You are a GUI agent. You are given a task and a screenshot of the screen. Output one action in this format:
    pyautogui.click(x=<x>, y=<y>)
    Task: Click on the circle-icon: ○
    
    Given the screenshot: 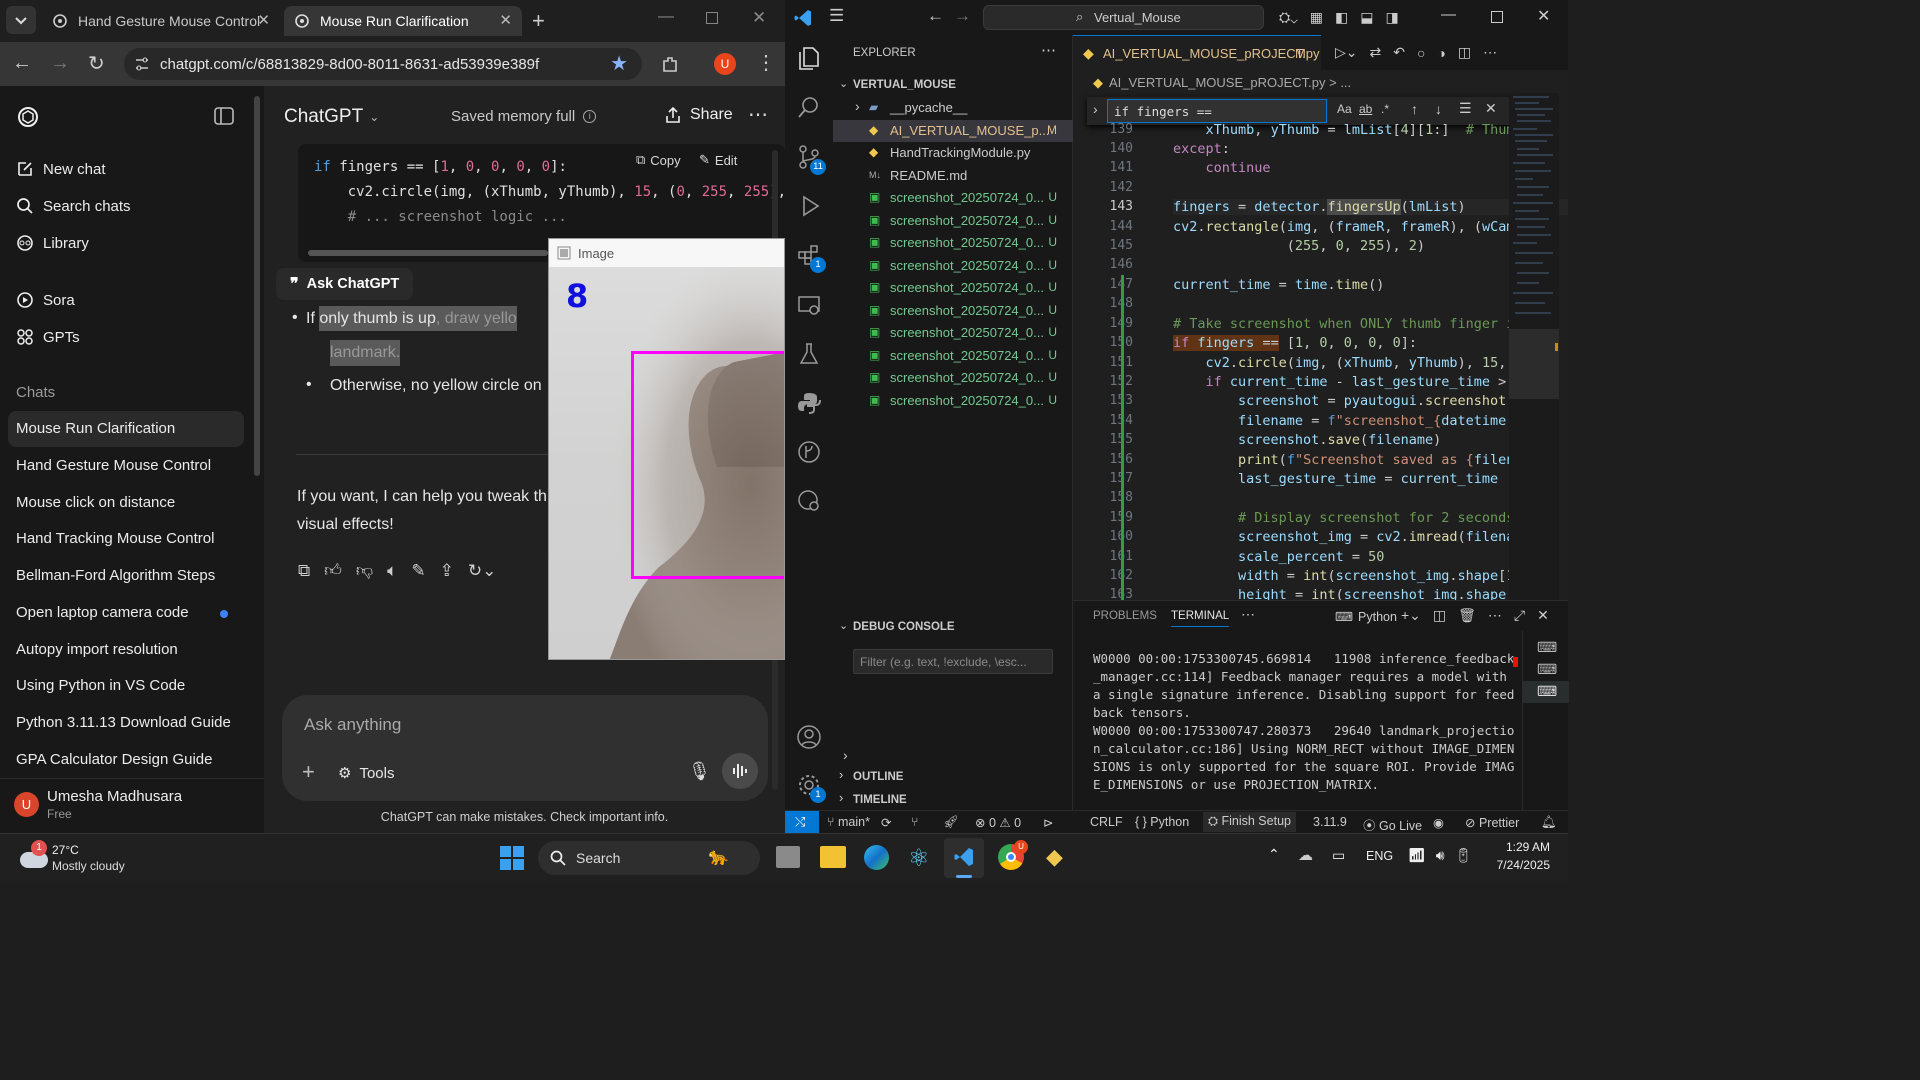 What is the action you would take?
    pyautogui.click(x=1421, y=53)
    